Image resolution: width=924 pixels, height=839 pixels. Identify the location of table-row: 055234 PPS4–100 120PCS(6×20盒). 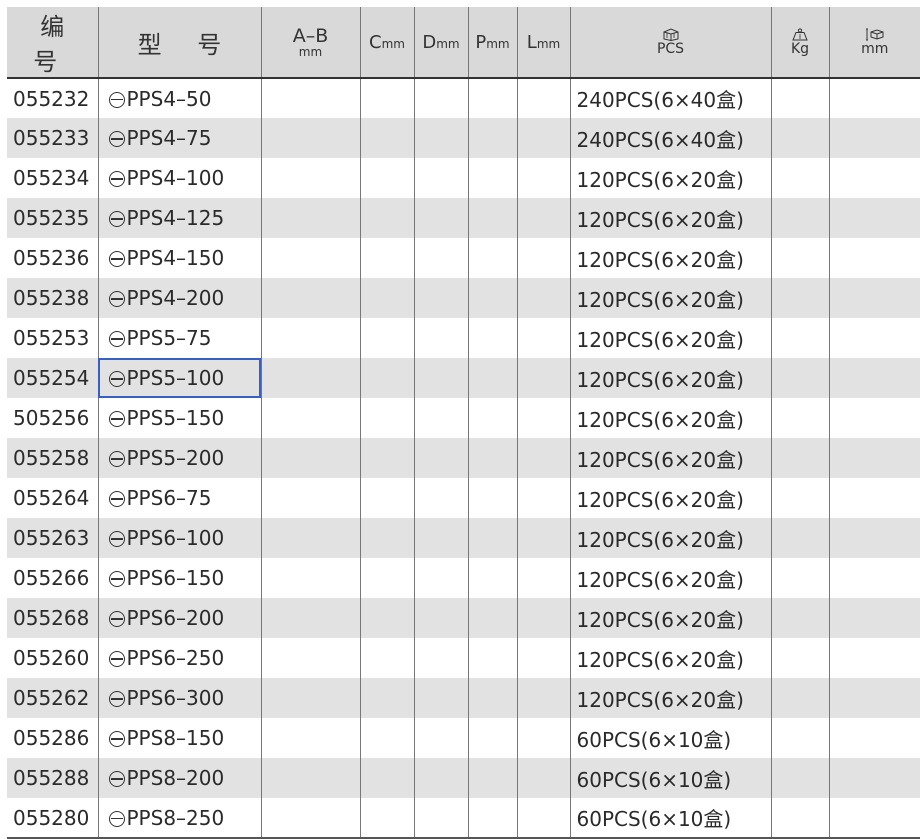
(463, 178).